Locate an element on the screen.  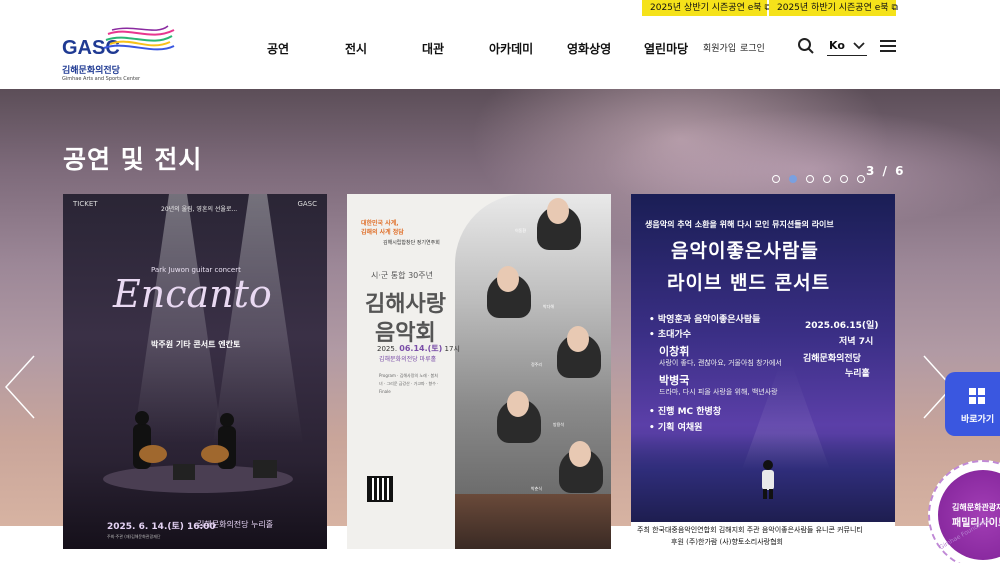
nav-academy: 아카데미 is located at coordinates (511, 48).